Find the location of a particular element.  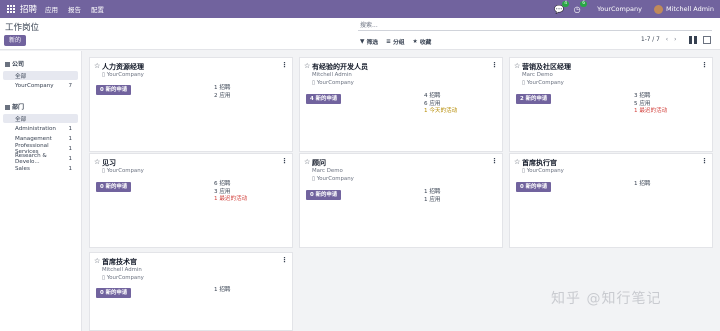

group-label: 分组 is located at coordinates (398, 43).